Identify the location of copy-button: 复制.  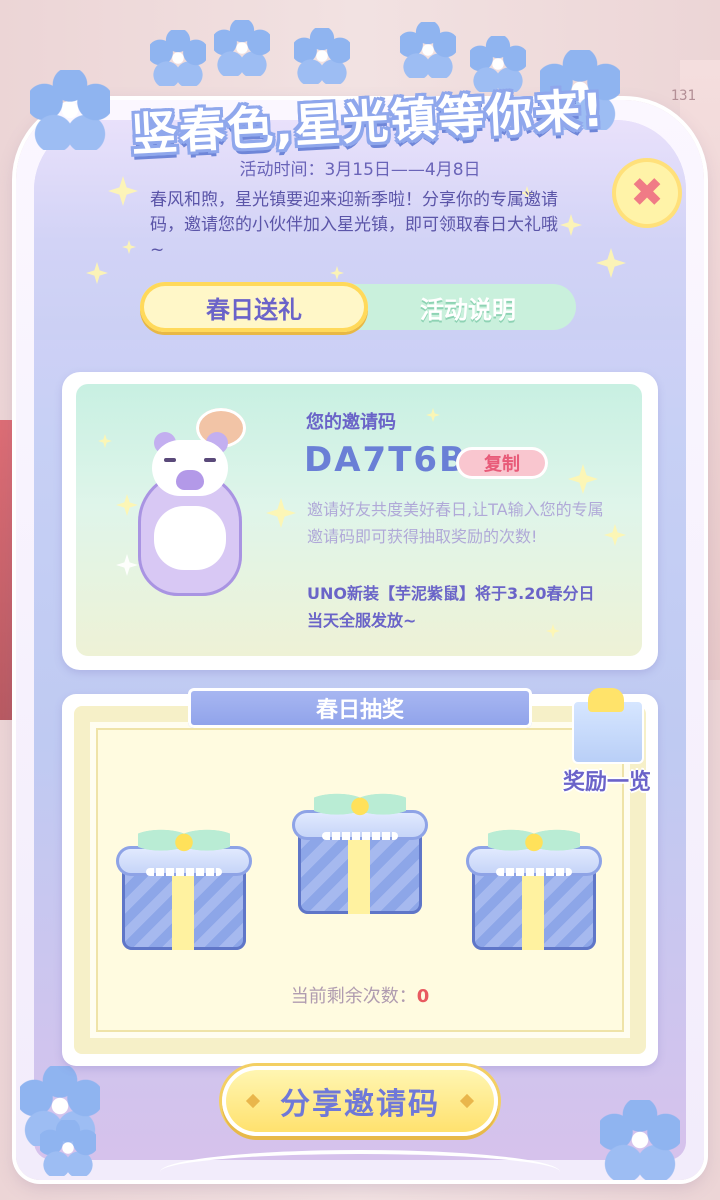
(502, 463).